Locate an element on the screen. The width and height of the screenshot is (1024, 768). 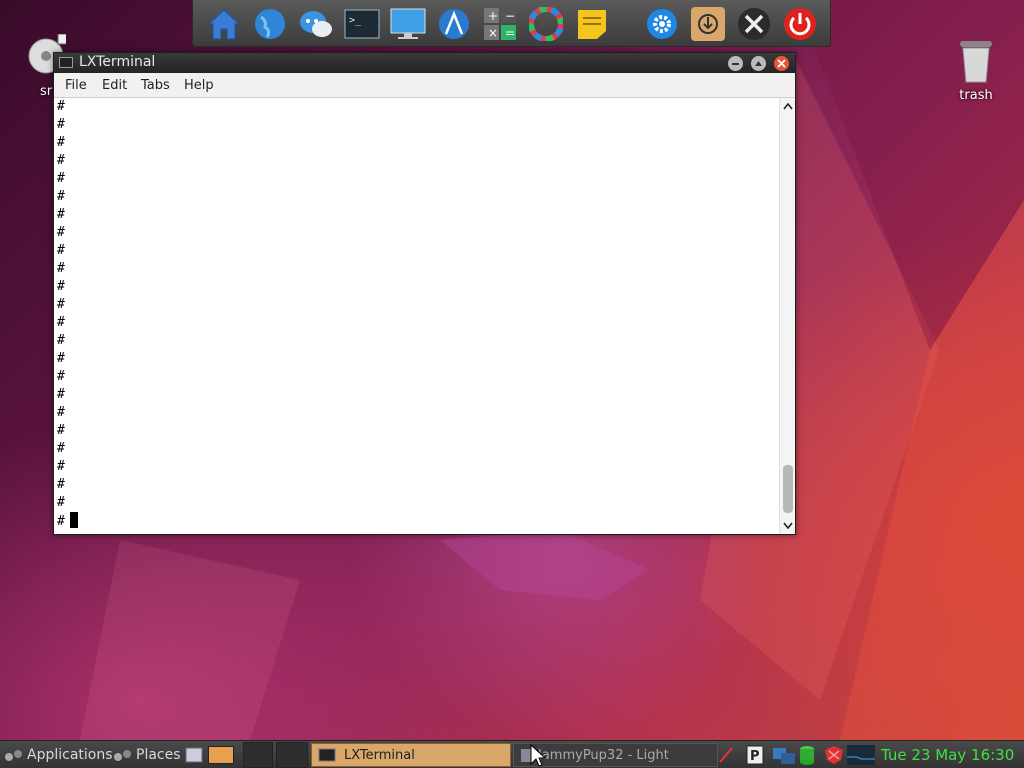
pen-icon is located at coordinates (726, 755).